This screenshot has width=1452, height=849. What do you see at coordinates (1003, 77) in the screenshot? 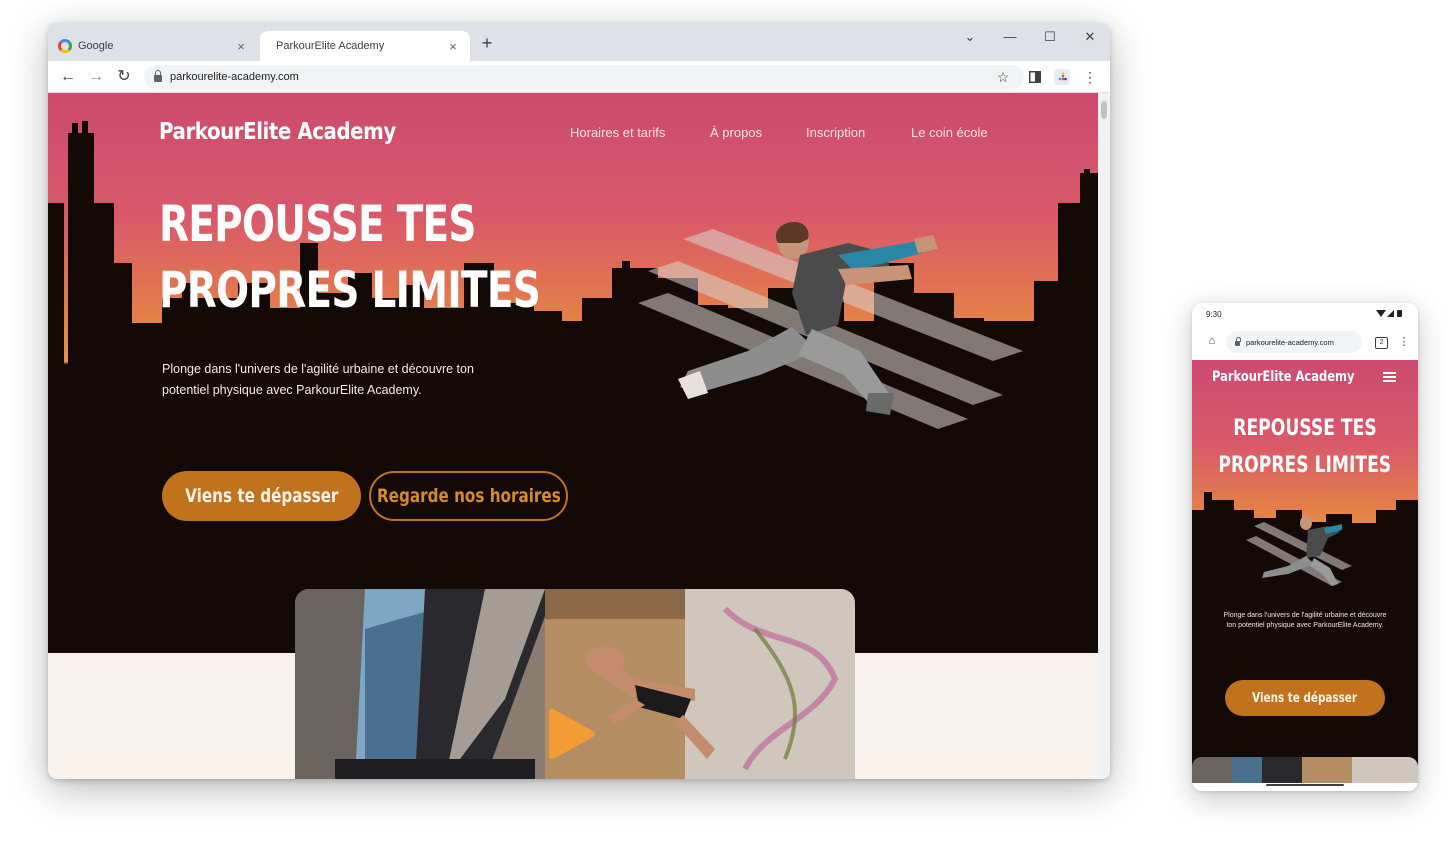
I see `bookmark-star-icon: ☆` at bounding box center [1003, 77].